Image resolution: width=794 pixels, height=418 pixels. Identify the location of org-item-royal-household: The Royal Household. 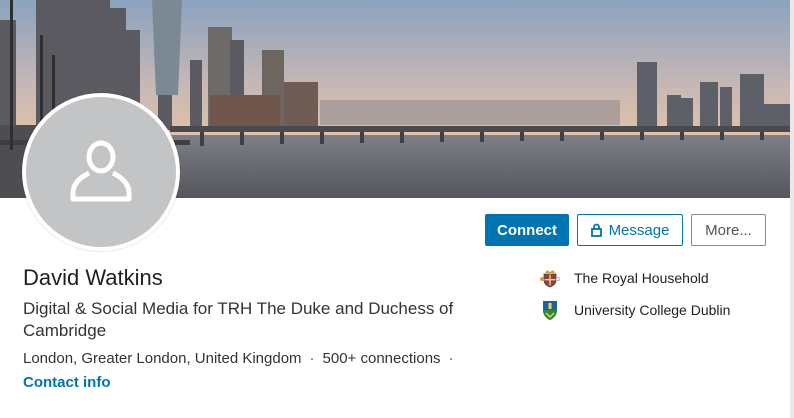
(624, 278).